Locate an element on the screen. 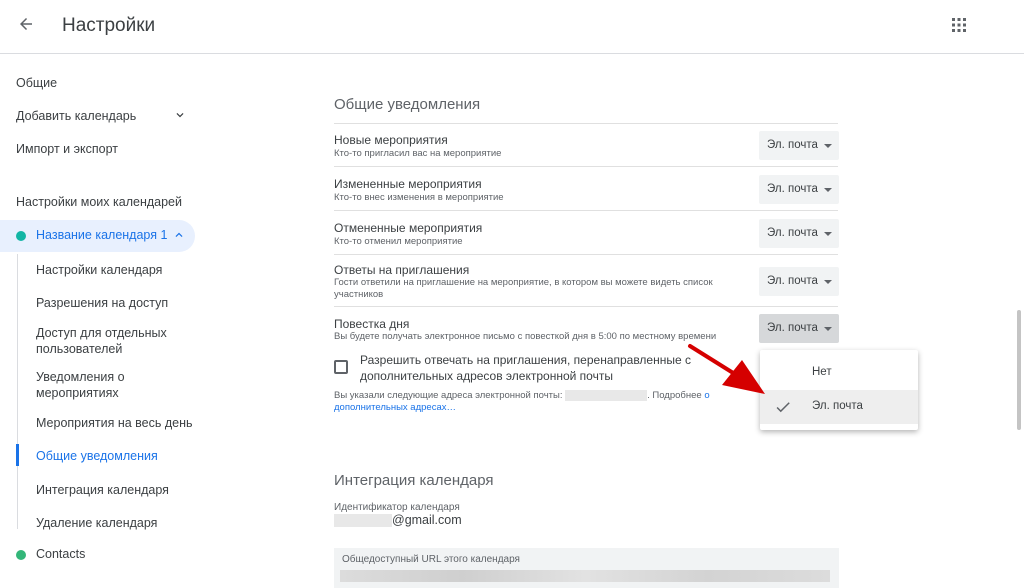 The image size is (1024, 588). calendar-id-value: @gmail.com is located at coordinates (398, 520).